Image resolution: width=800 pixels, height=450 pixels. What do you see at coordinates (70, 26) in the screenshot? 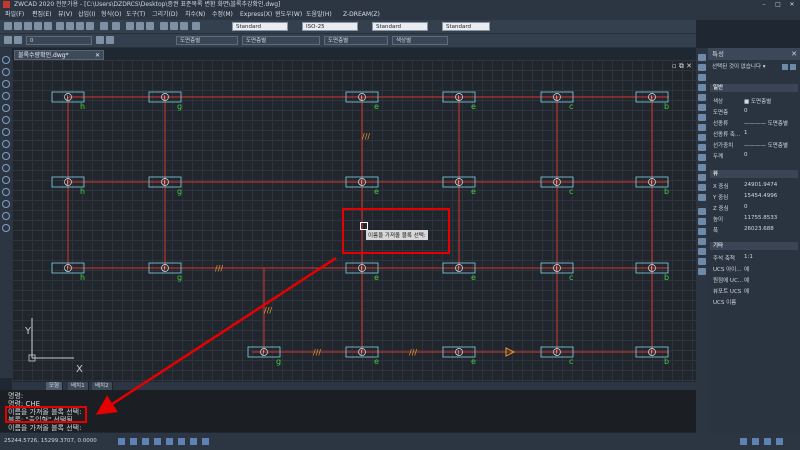
I see `copy-icon` at bounding box center [70, 26].